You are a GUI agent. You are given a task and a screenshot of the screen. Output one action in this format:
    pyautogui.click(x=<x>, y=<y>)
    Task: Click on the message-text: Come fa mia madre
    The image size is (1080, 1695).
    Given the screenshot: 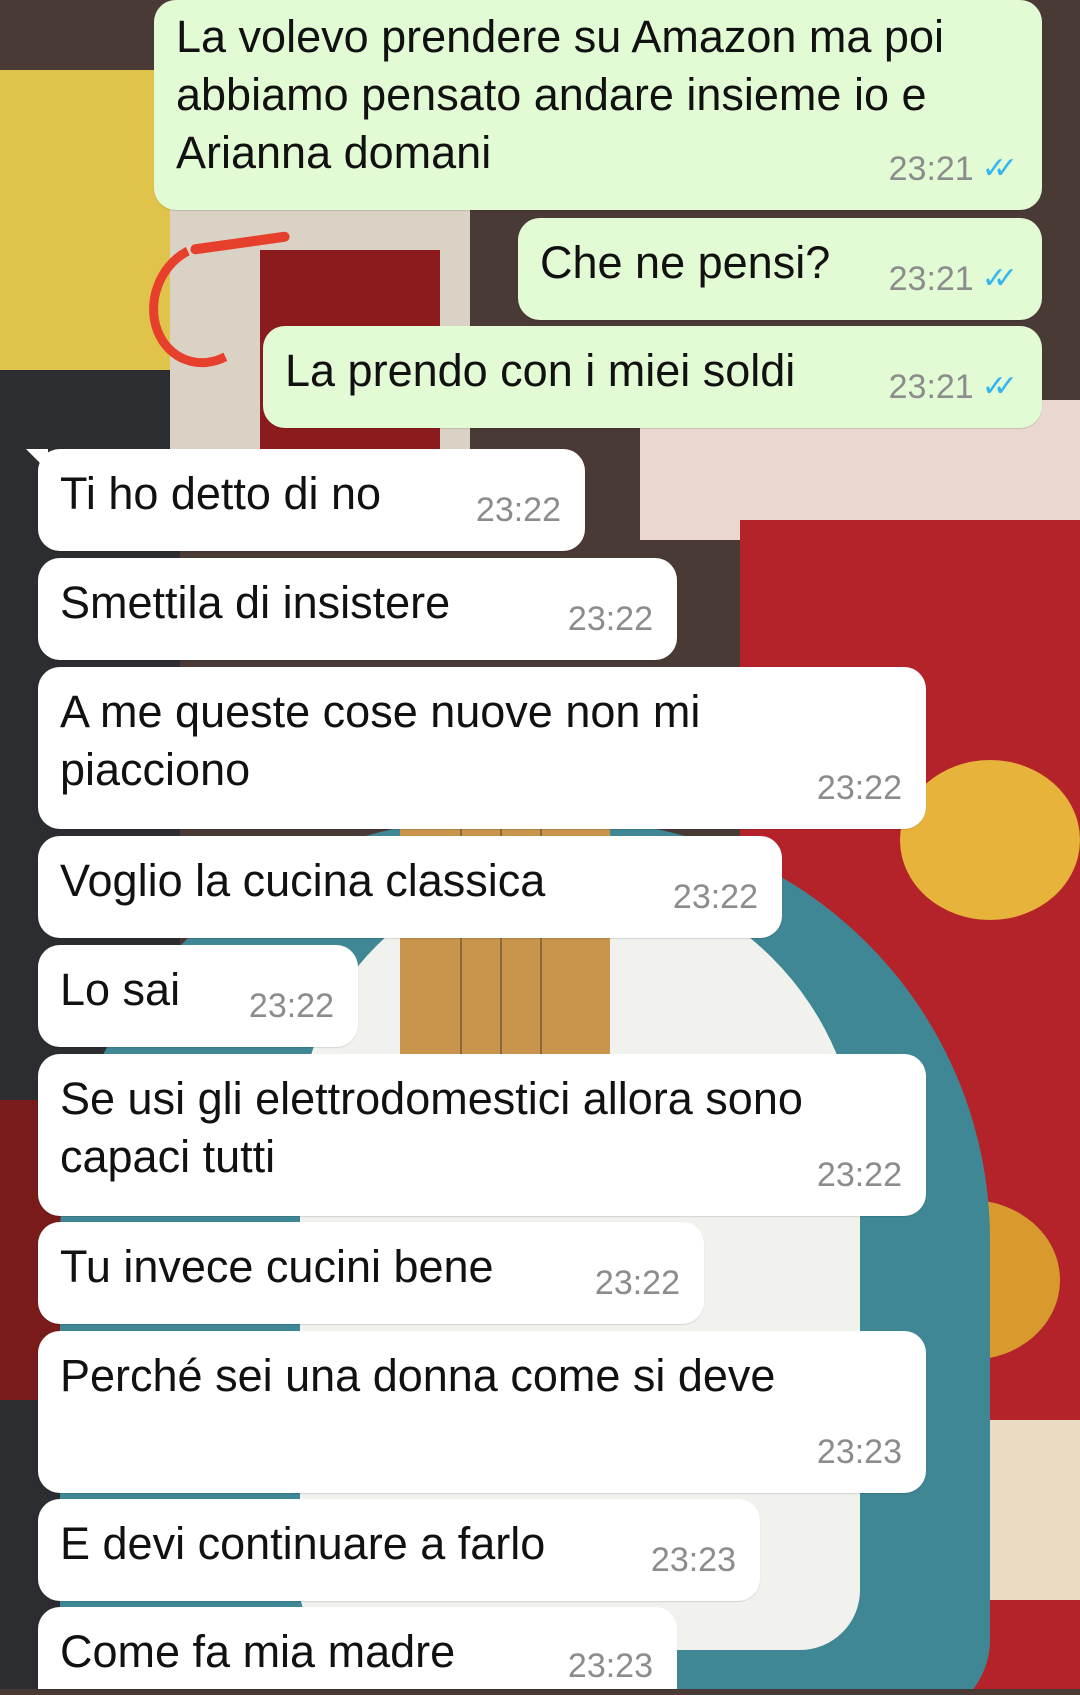 What is the action you would take?
    pyautogui.click(x=258, y=1651)
    